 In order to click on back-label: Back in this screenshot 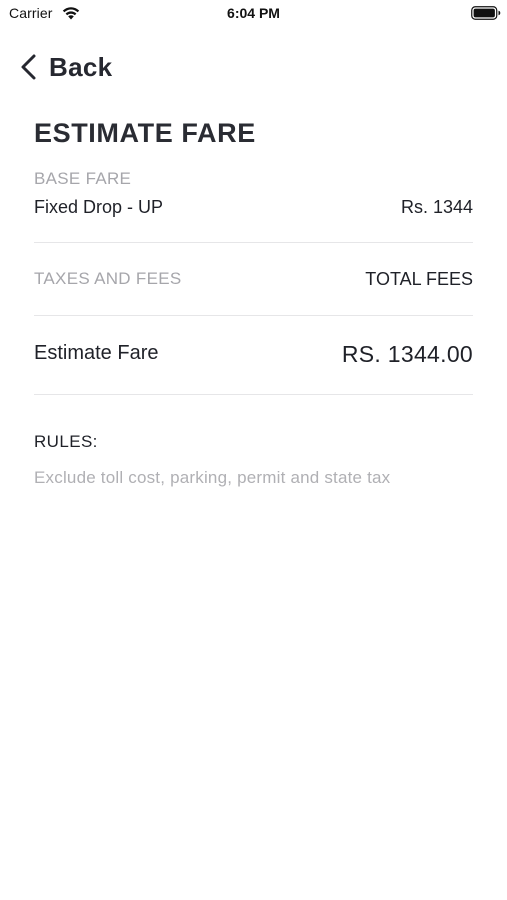, I will do `click(81, 66)`.